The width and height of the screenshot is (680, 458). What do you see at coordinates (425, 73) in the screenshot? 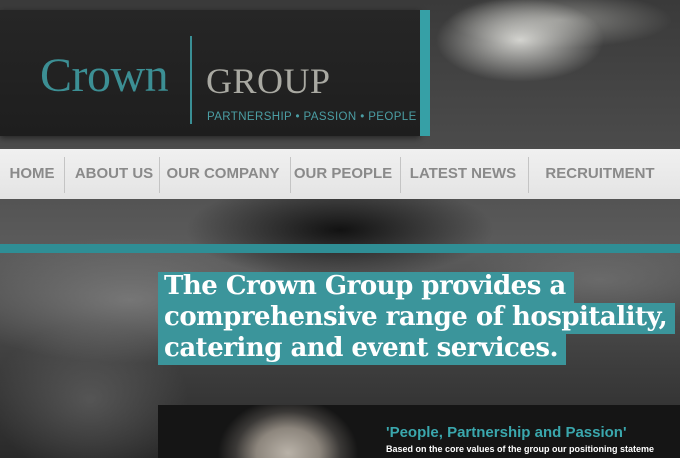
I see `logo-accent-bar` at bounding box center [425, 73].